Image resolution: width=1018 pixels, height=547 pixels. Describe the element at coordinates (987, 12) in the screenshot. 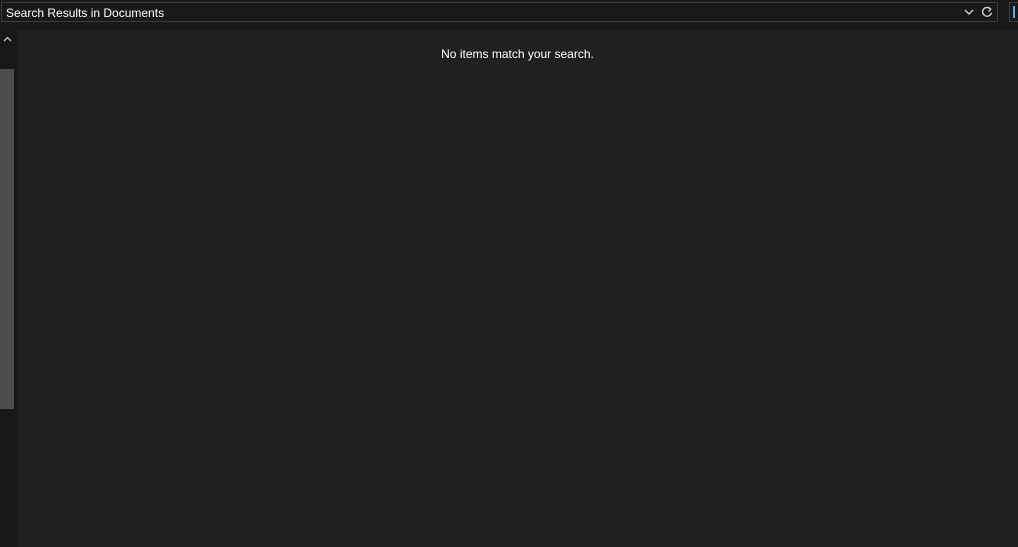

I see `refresh-icon` at that location.